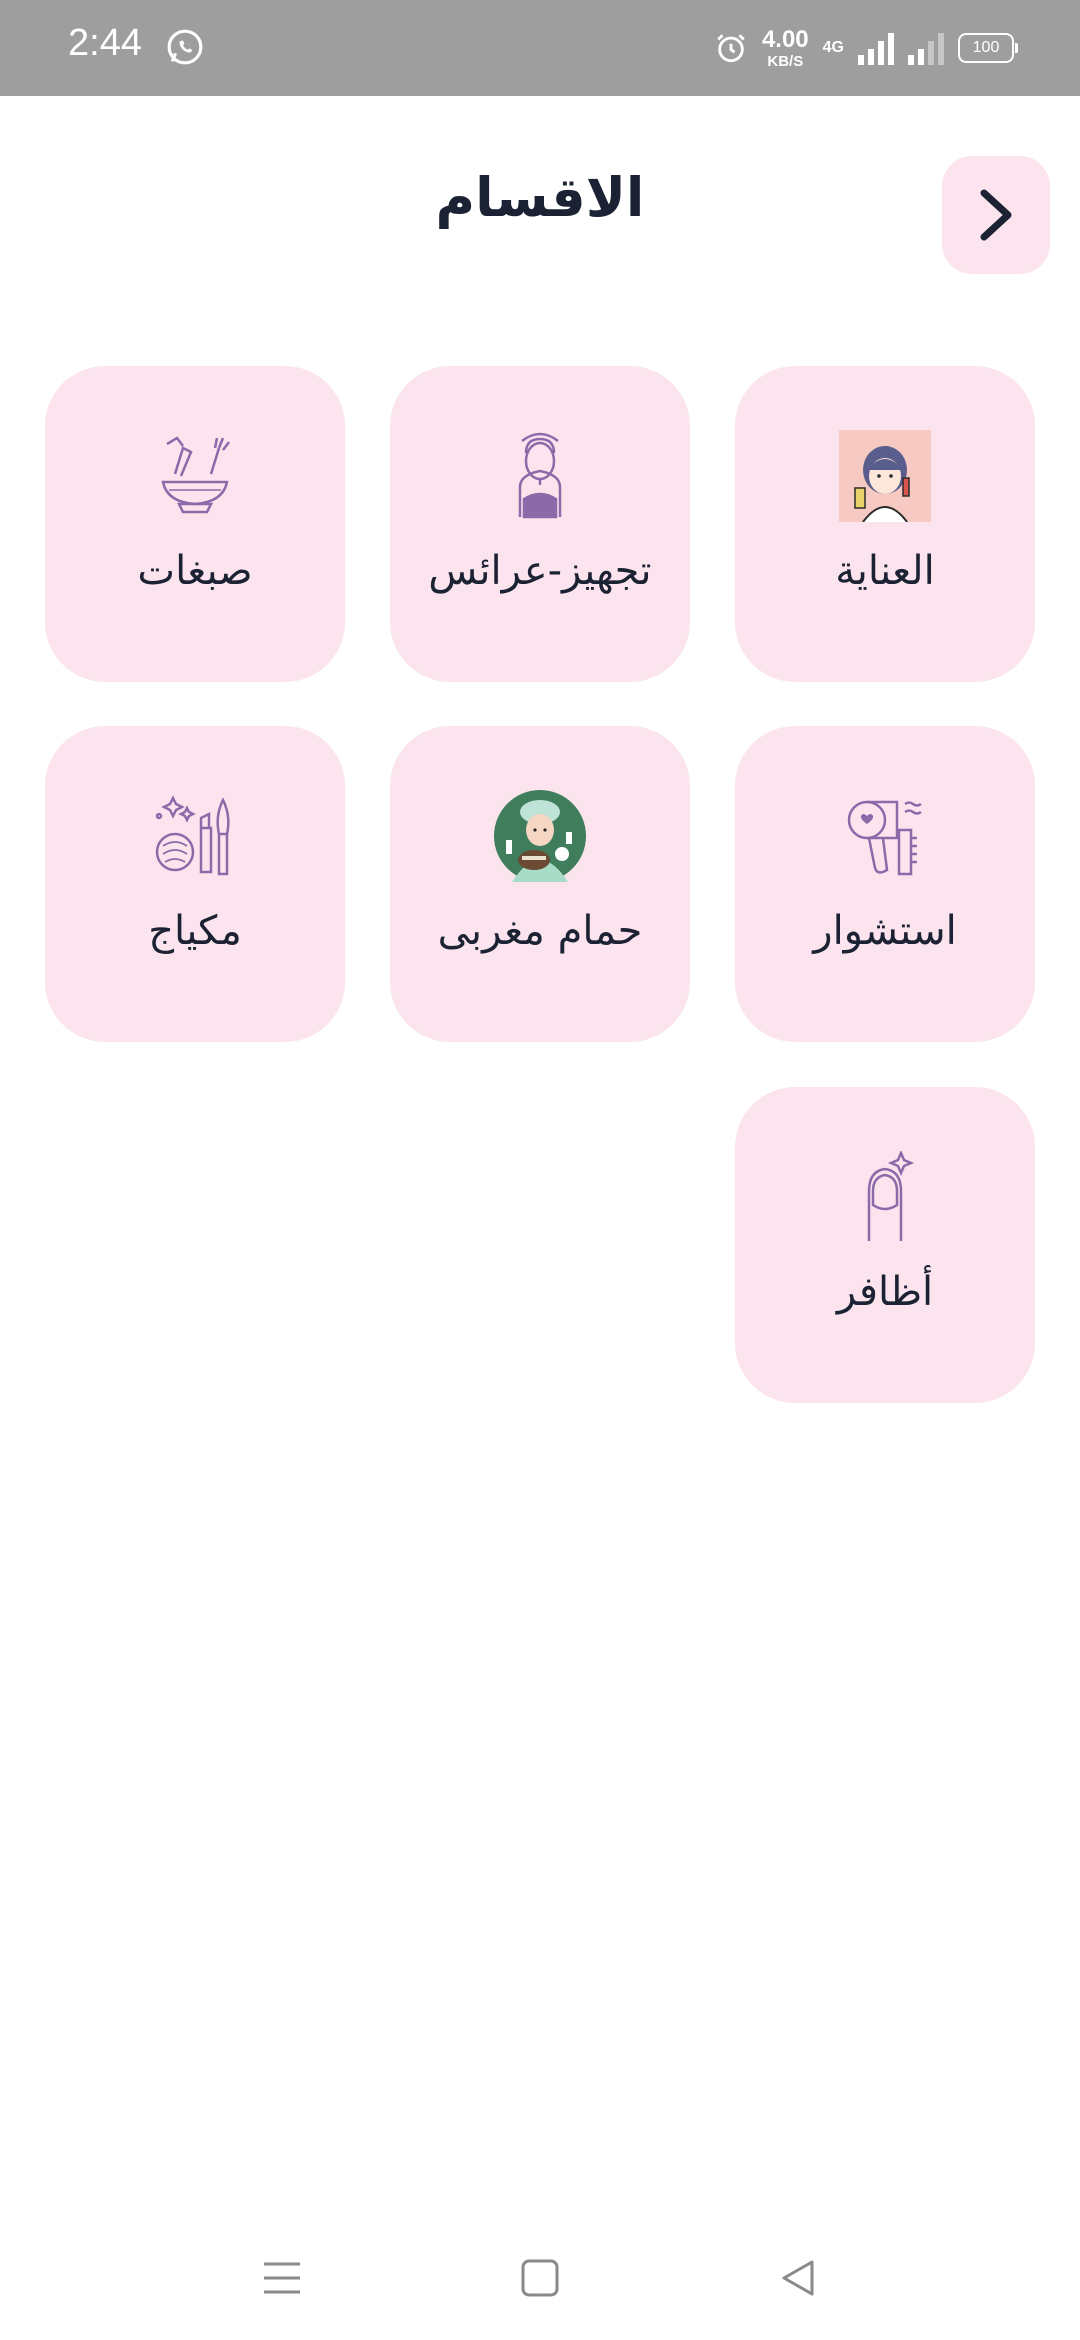 This screenshot has height=2340, width=1080. I want to click on category-card-nails: أظافر, so click(885, 1245).